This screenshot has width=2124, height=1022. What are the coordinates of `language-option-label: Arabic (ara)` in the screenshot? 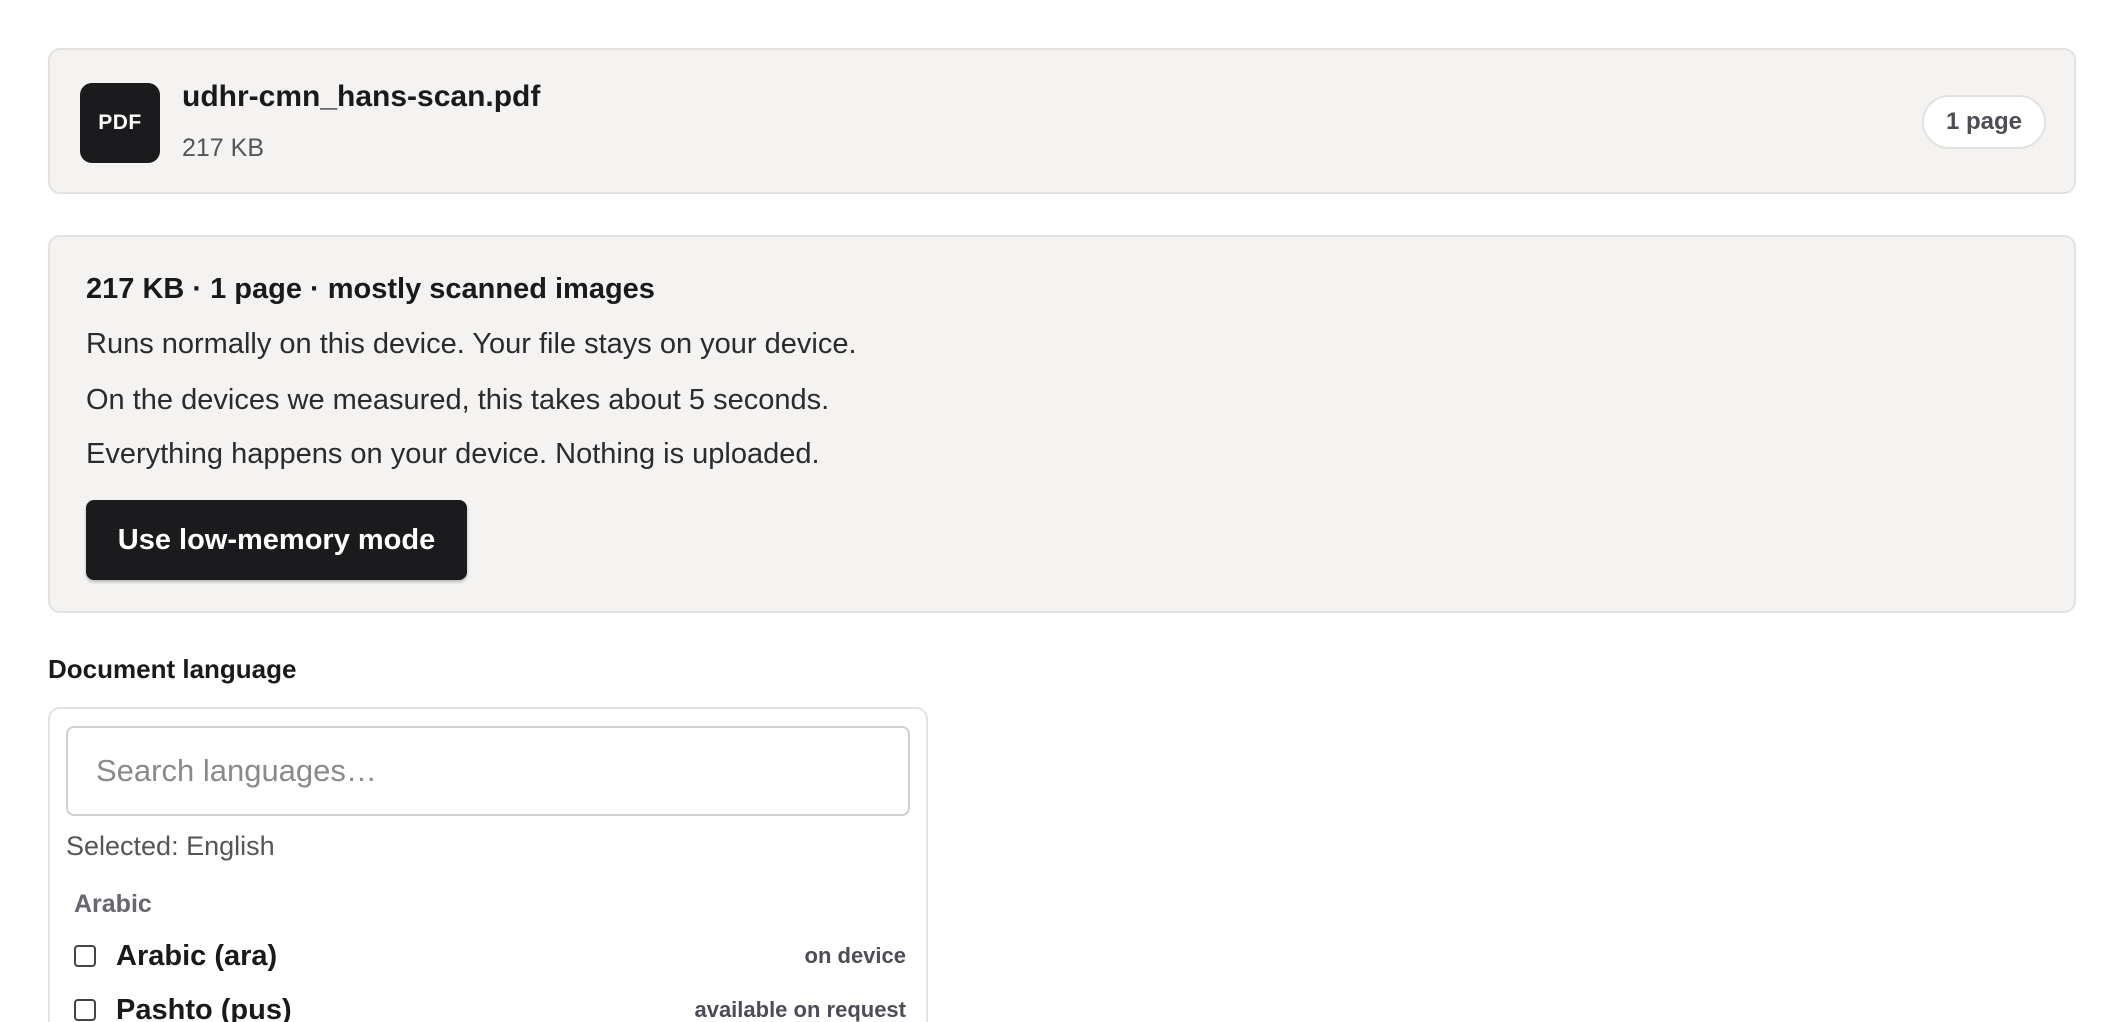 It's located at (197, 956).